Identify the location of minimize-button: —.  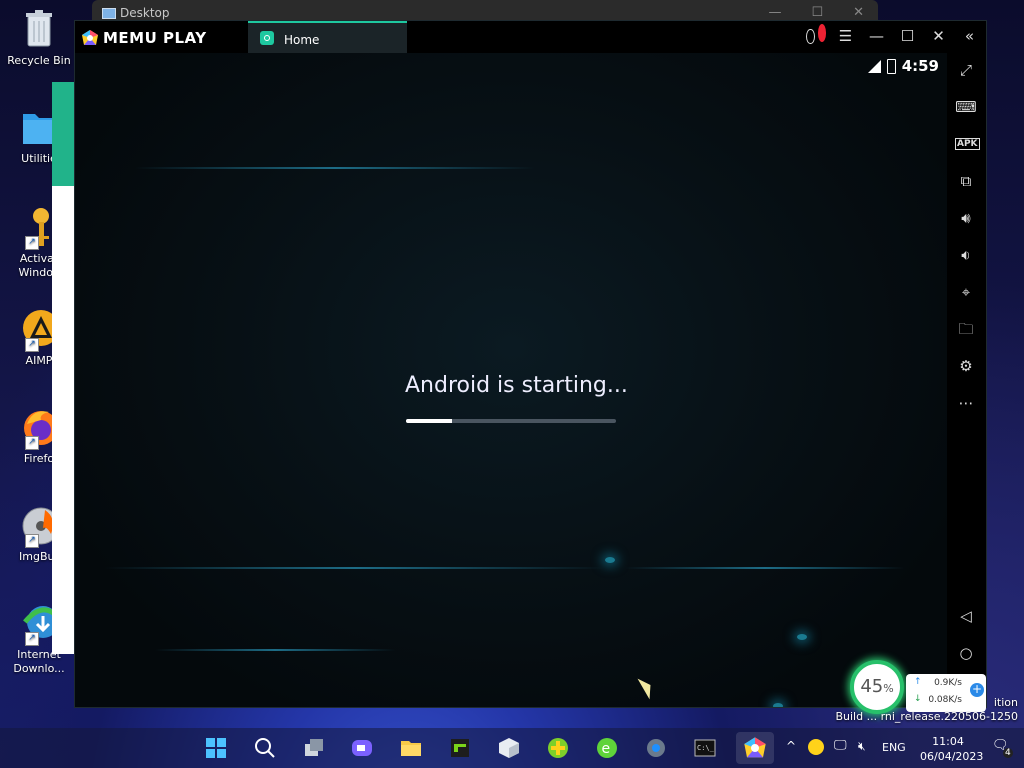
(876, 36).